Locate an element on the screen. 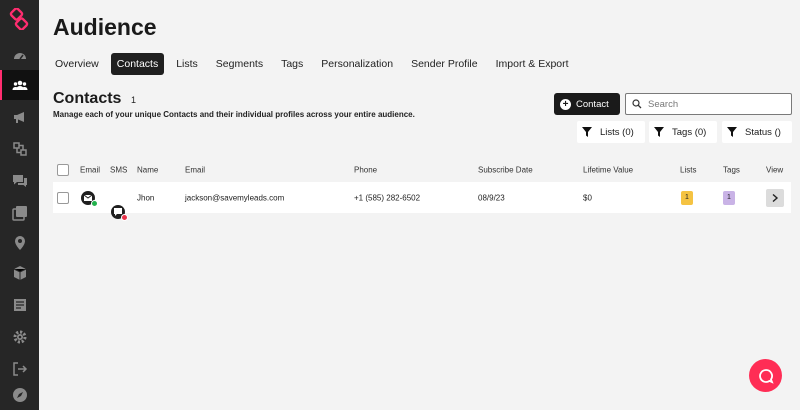 This screenshot has width=800, height=410. header-phone: Phone is located at coordinates (366, 170).